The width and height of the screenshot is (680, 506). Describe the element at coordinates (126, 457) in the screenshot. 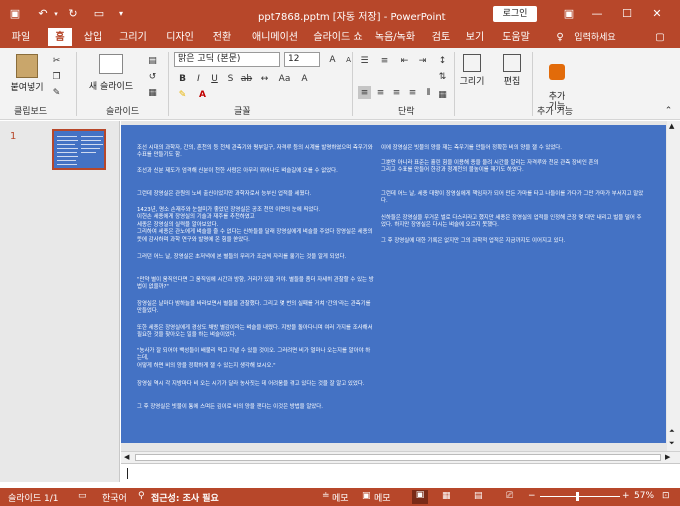

I see `scroll-left-icon: ◀` at that location.